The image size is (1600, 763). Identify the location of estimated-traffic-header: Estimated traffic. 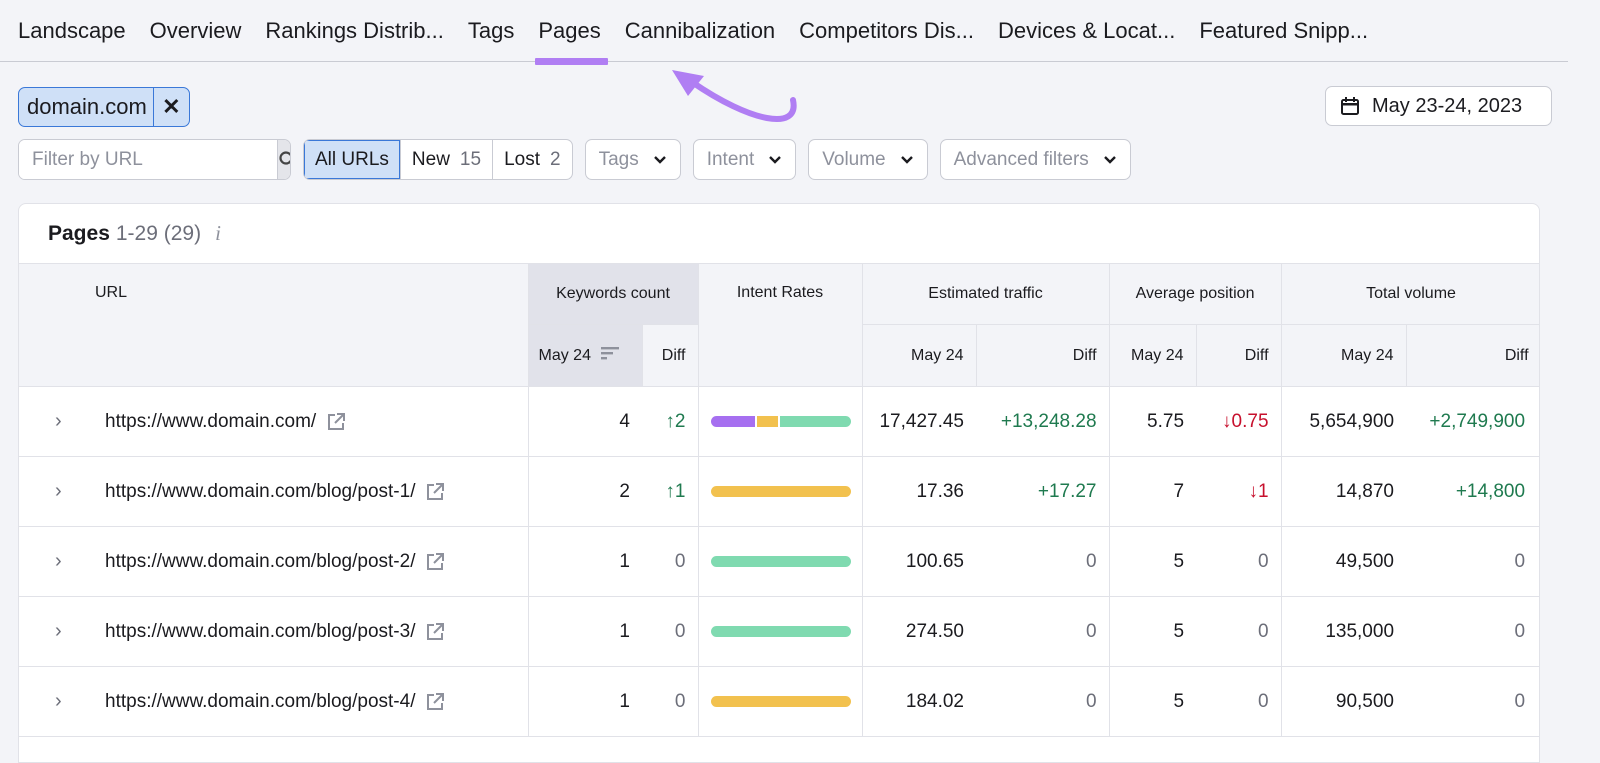
(985, 294).